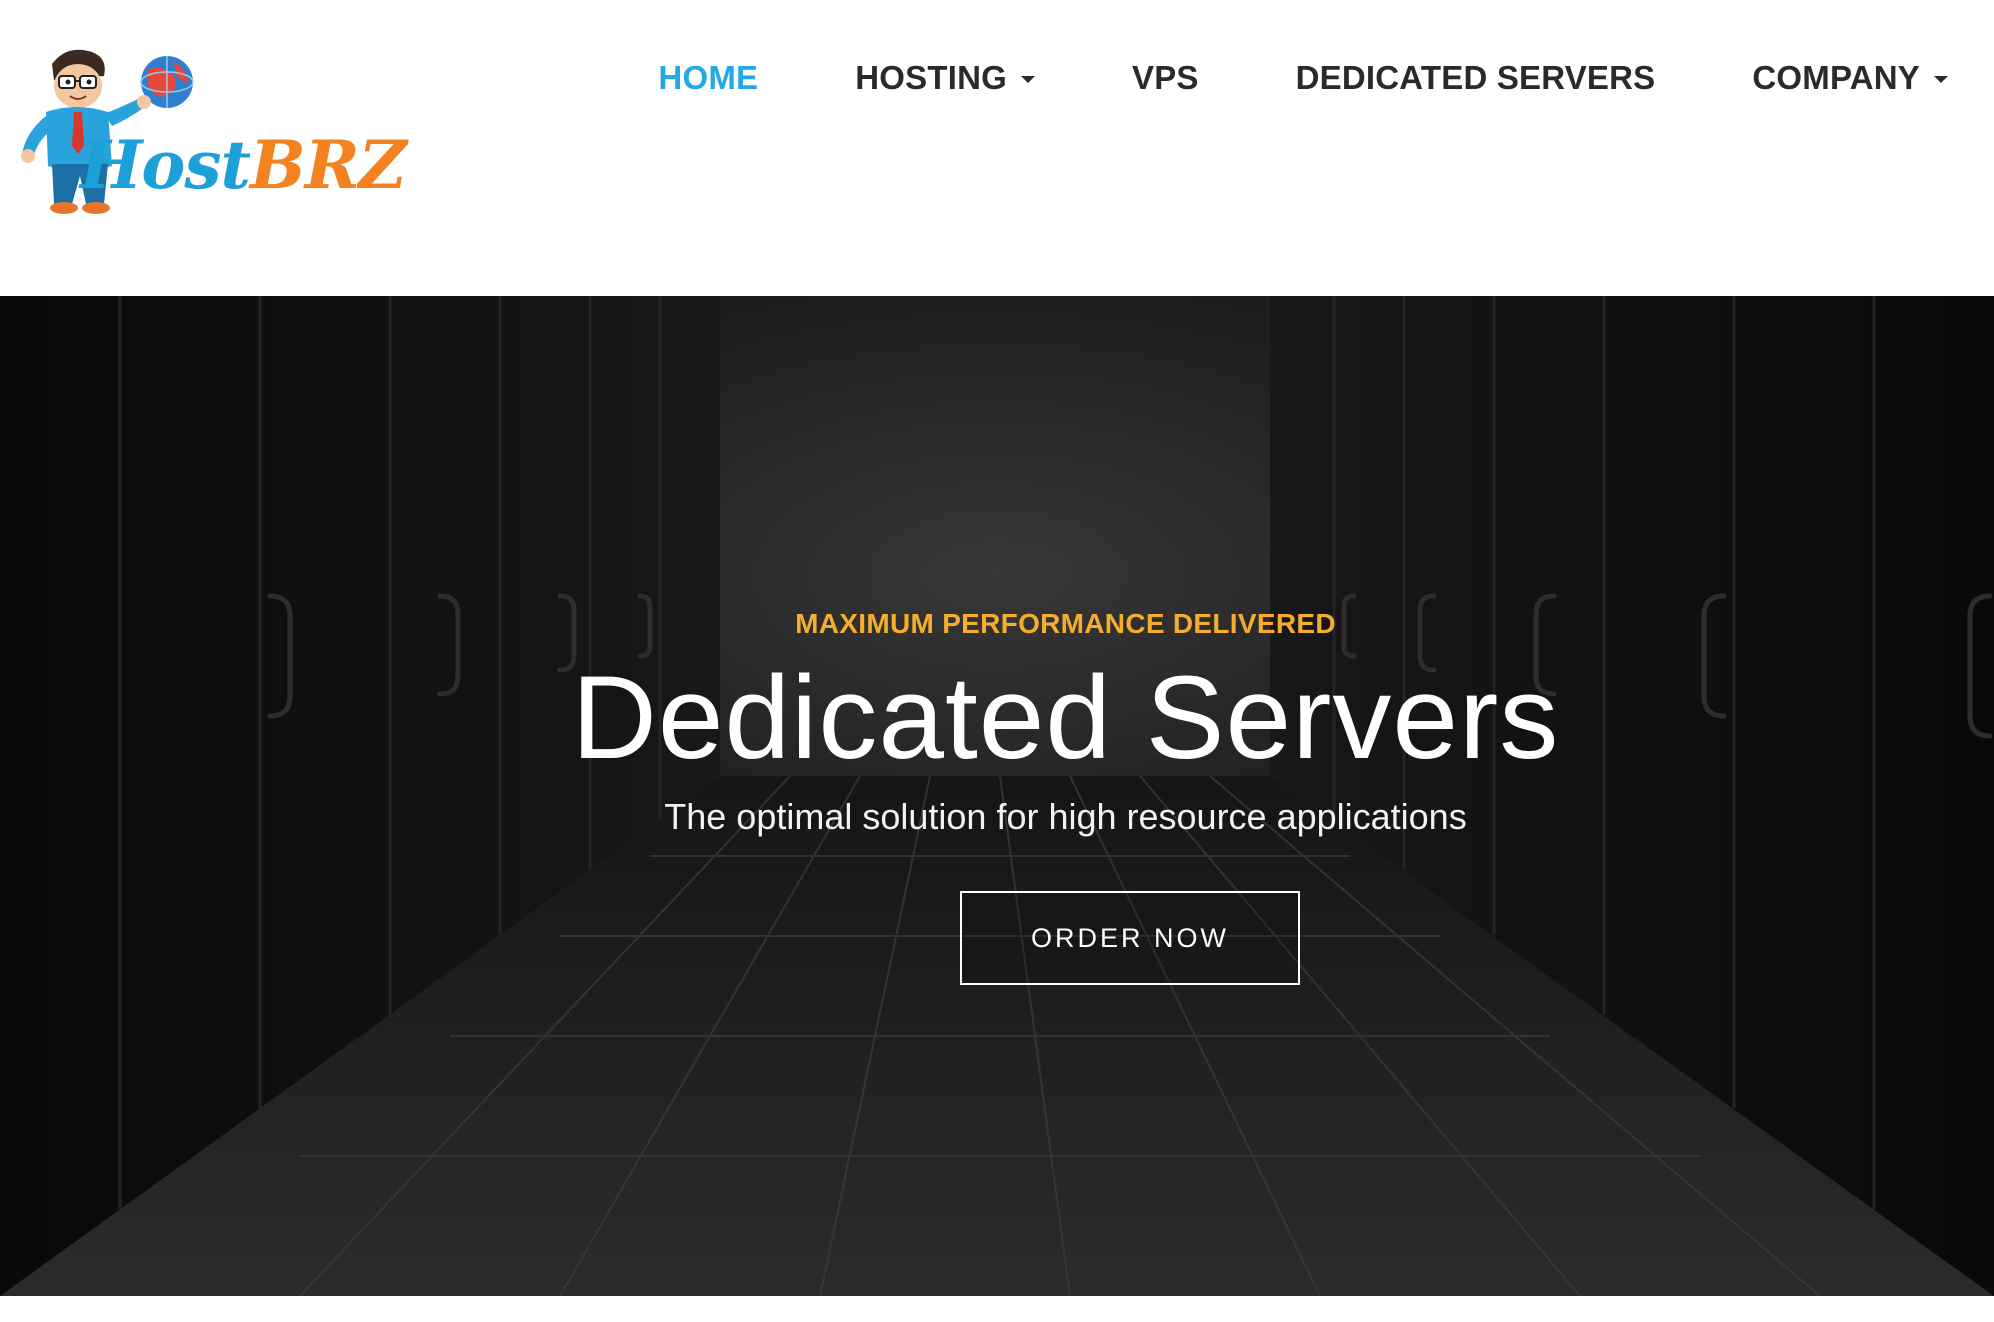  What do you see at coordinates (997, 1309) in the screenshot?
I see `page-bottom-strip` at bounding box center [997, 1309].